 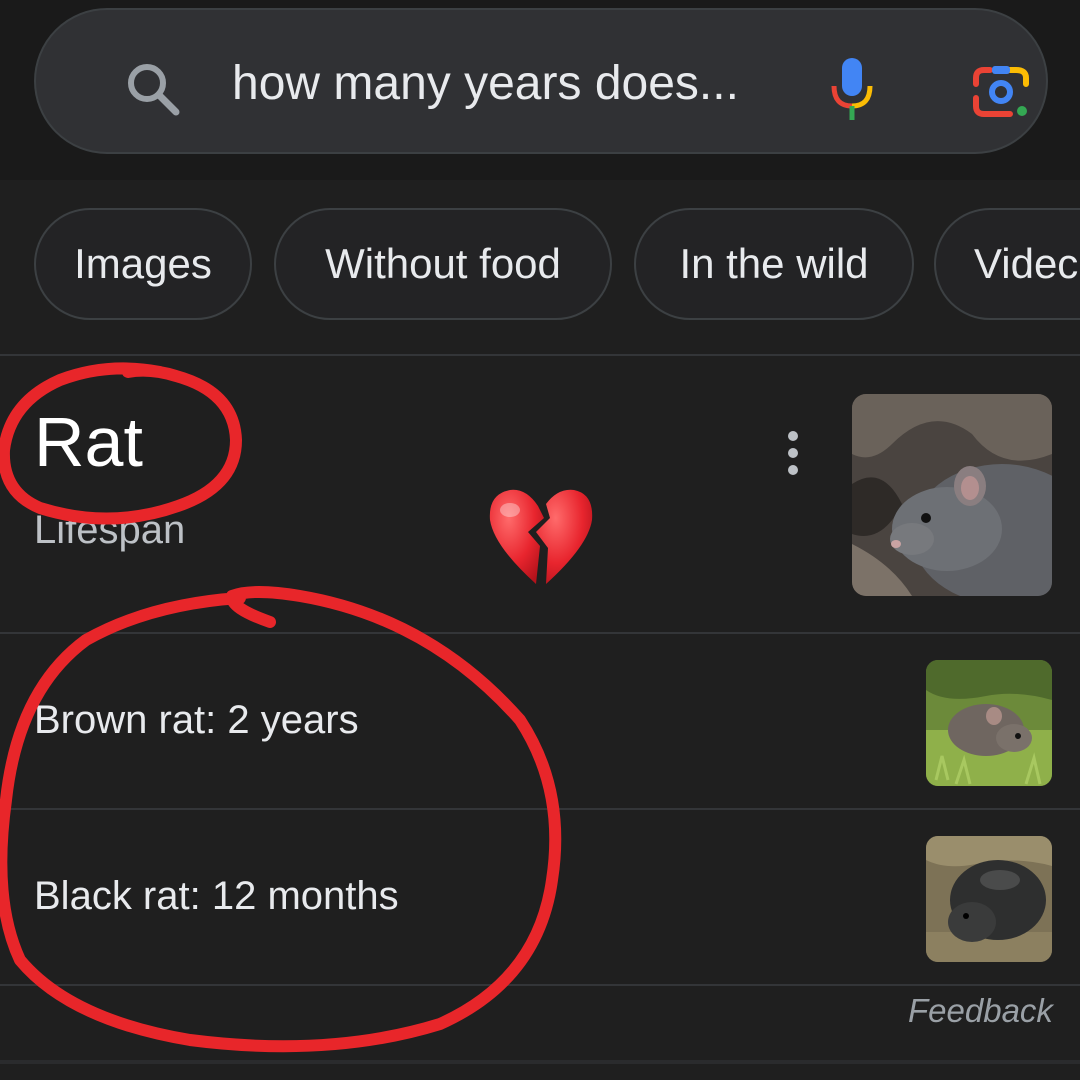 I want to click on feedback-link: Feedback, so click(x=980, y=1011).